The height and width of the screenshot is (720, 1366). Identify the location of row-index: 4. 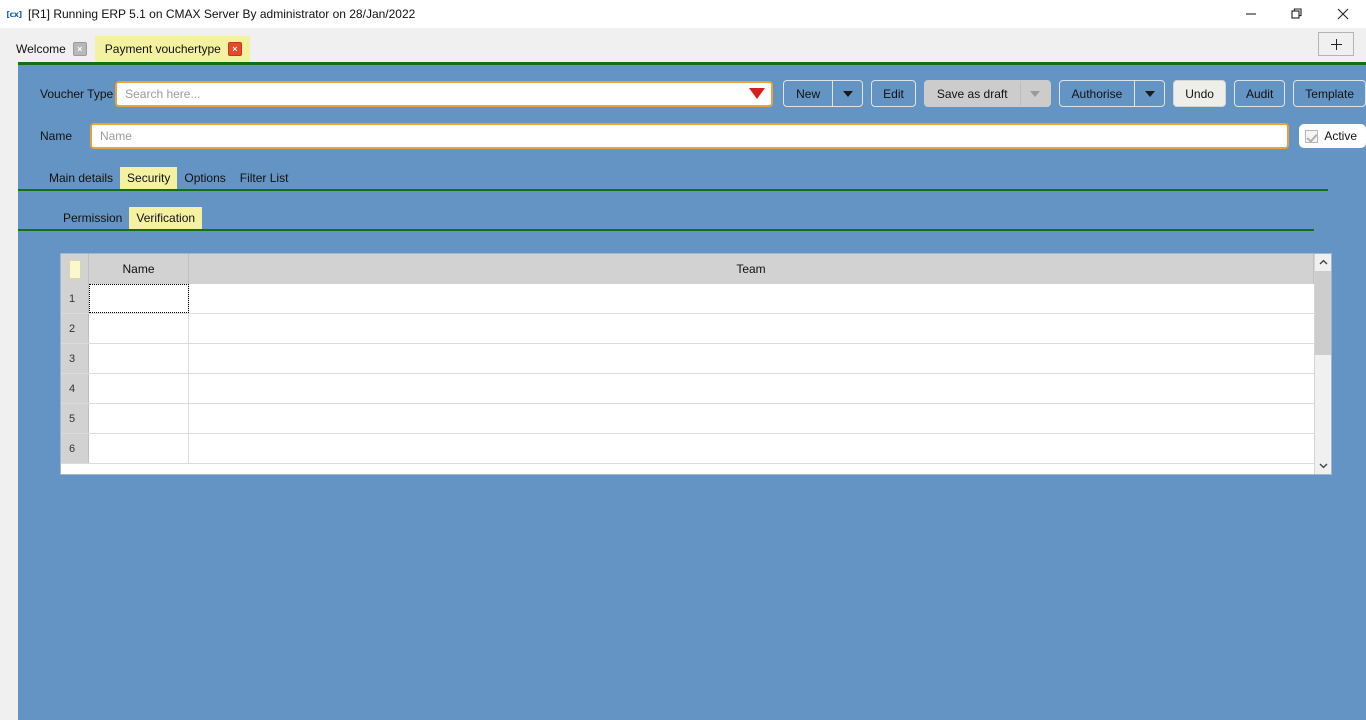
(75, 388).